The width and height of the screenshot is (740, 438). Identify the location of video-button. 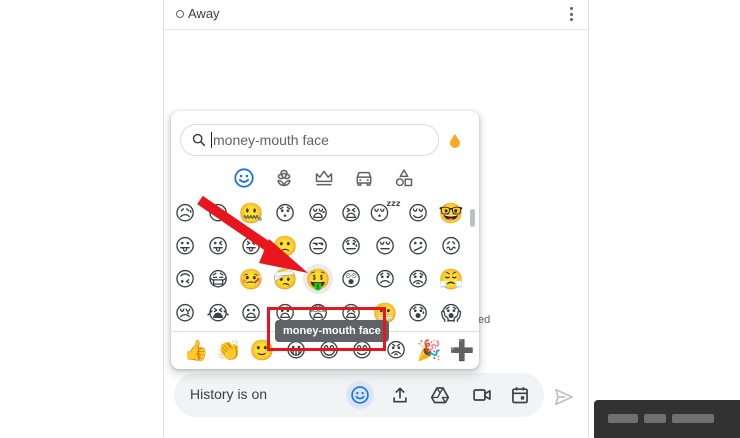
(482, 395).